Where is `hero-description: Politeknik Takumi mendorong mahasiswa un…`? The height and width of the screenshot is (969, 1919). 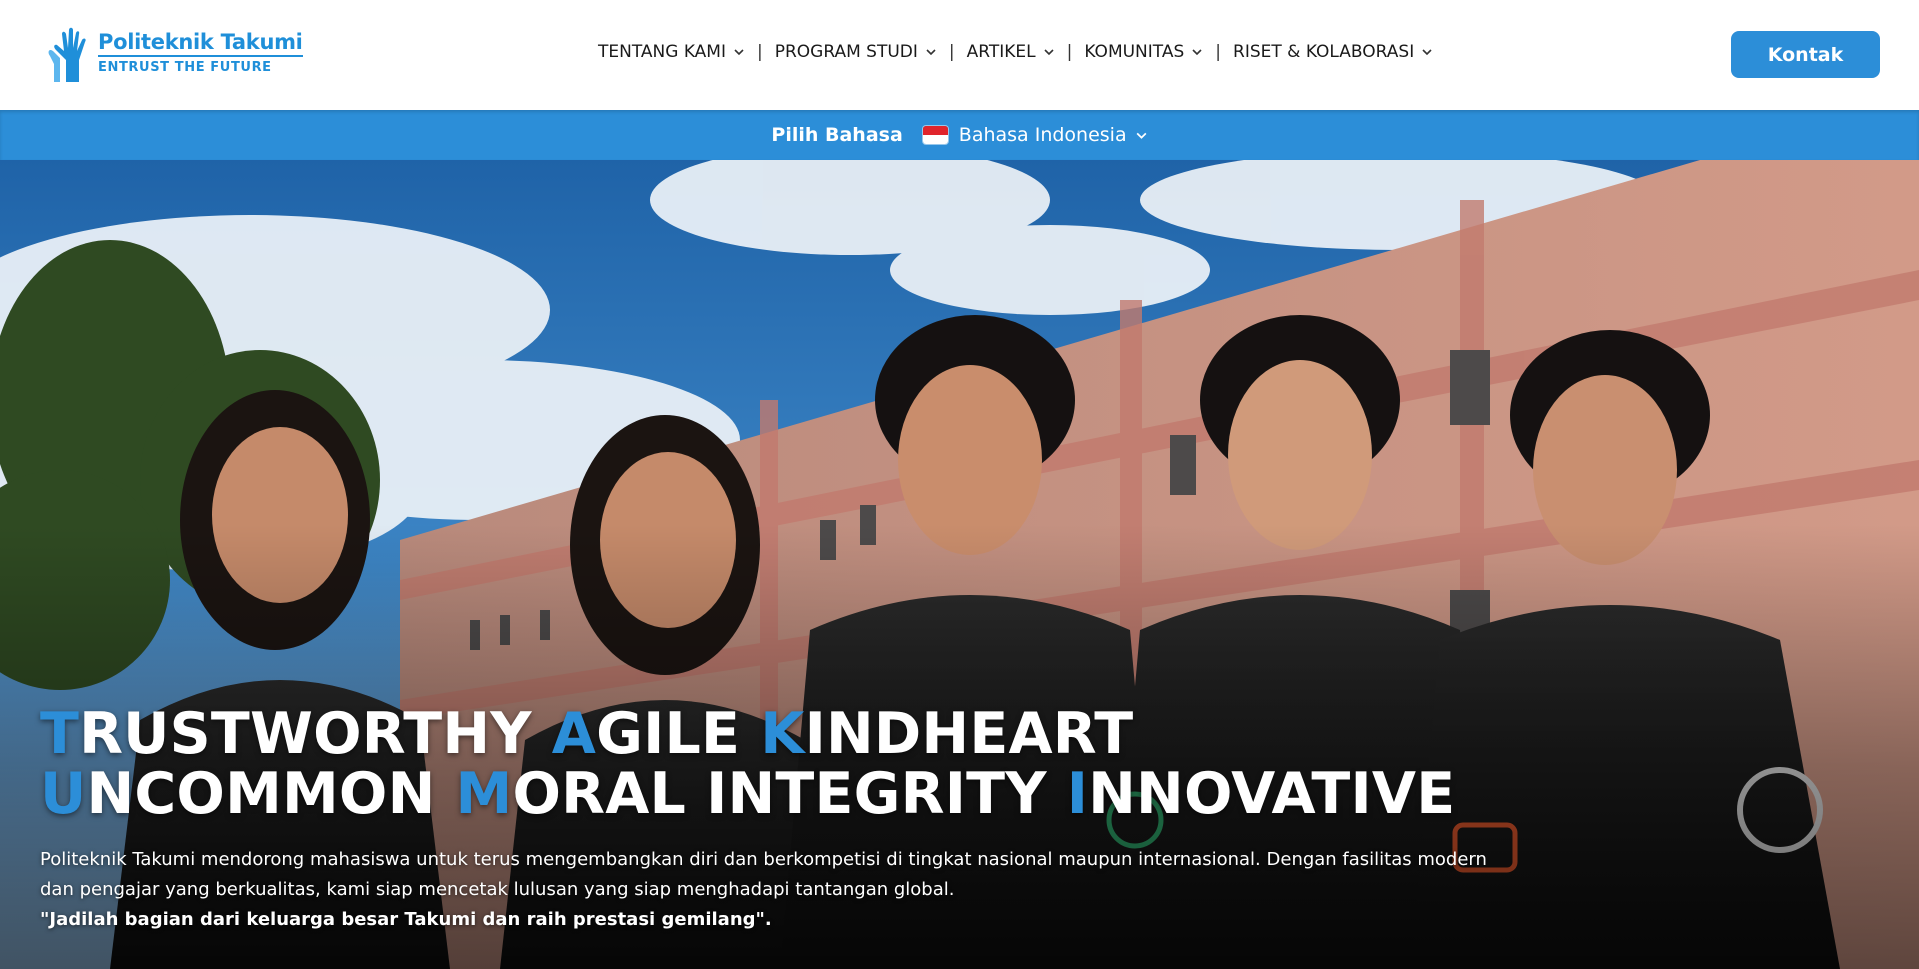 hero-description: Politeknik Takumi mendorong mahasiswa un… is located at coordinates (763, 874).